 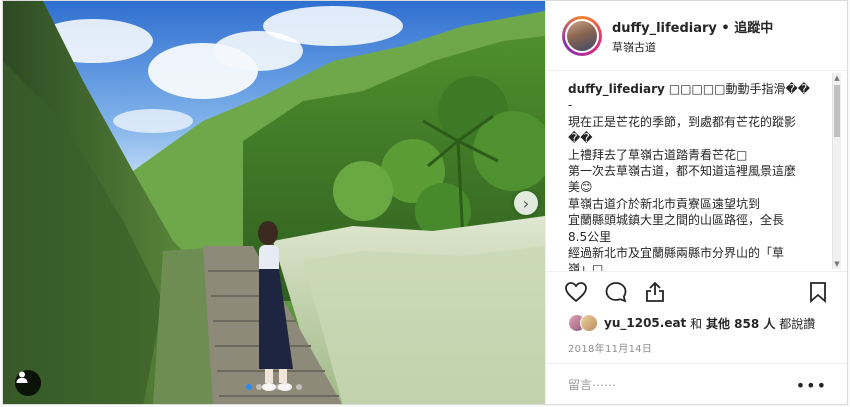 What do you see at coordinates (818, 292) in the screenshot?
I see `bookmark-icon` at bounding box center [818, 292].